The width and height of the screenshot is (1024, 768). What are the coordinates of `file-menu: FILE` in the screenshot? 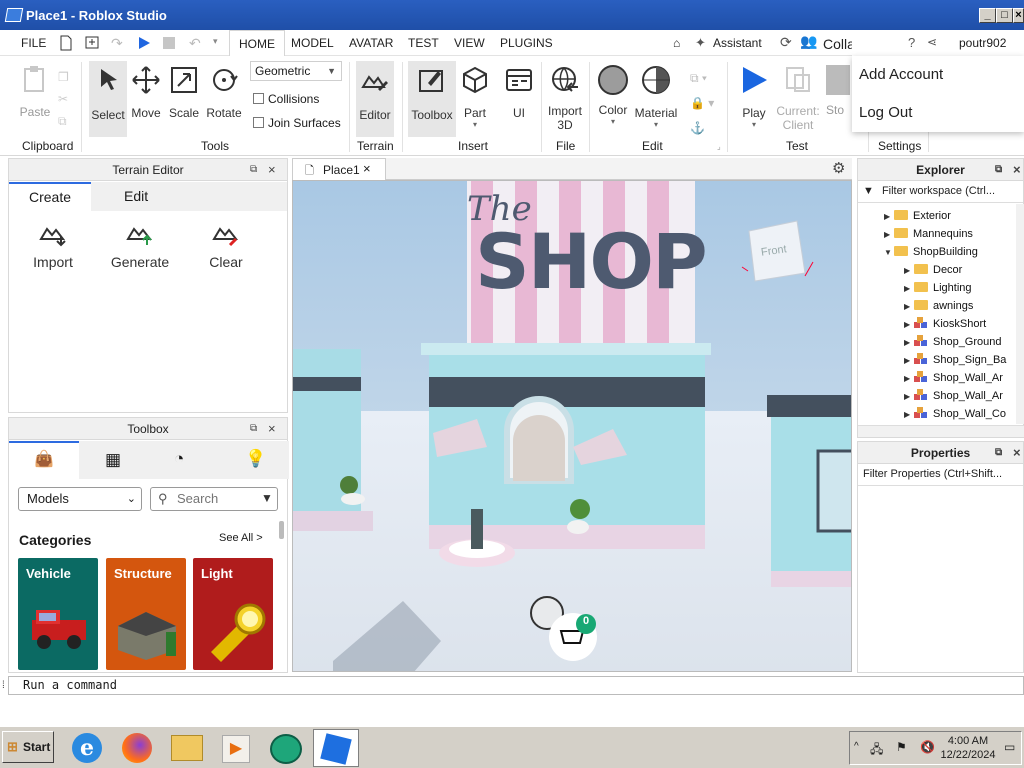 It's located at (33, 43).